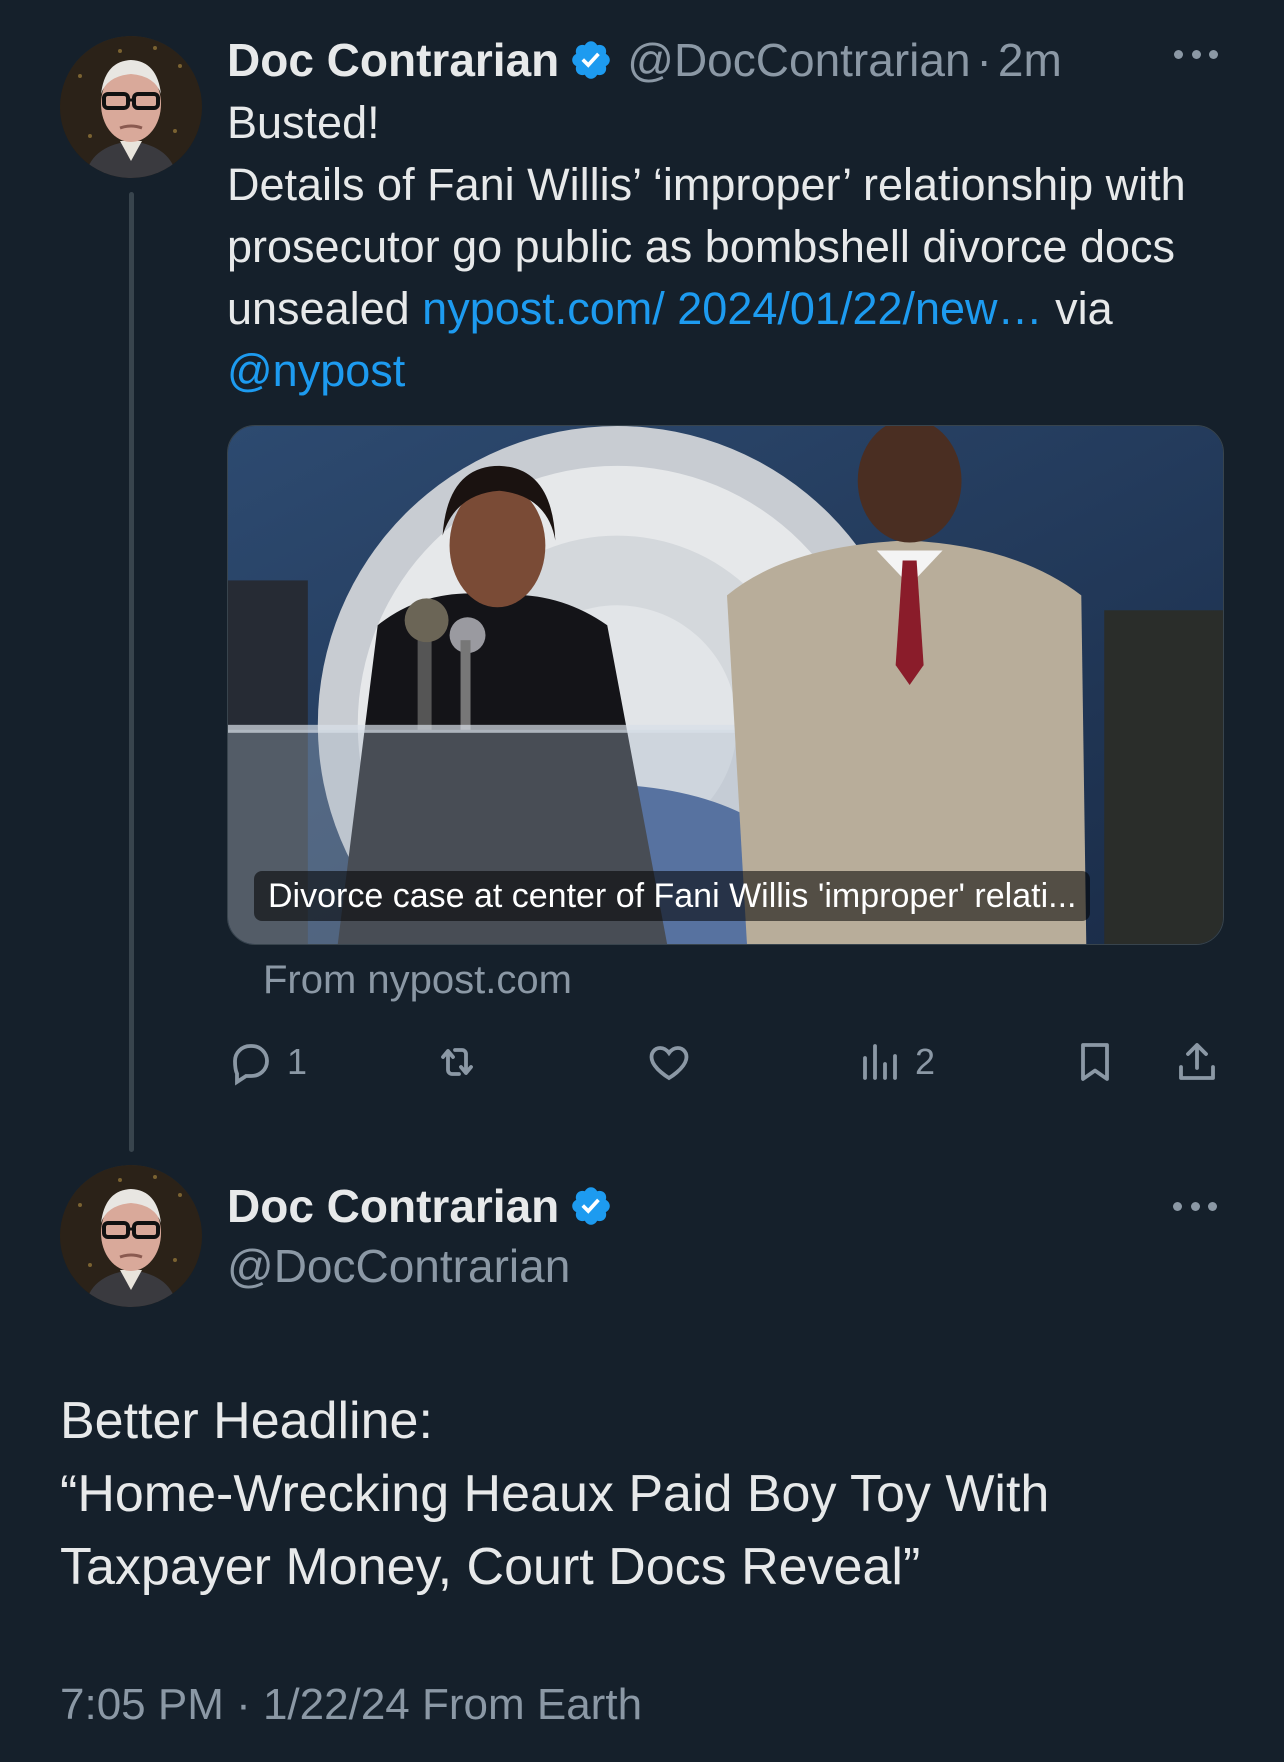 This screenshot has height=1762, width=1284. Describe the element at coordinates (351, 1705) in the screenshot. I see `tweet-timestamp-meta: 7:05 PM · 1/22/24 From Earth` at that location.